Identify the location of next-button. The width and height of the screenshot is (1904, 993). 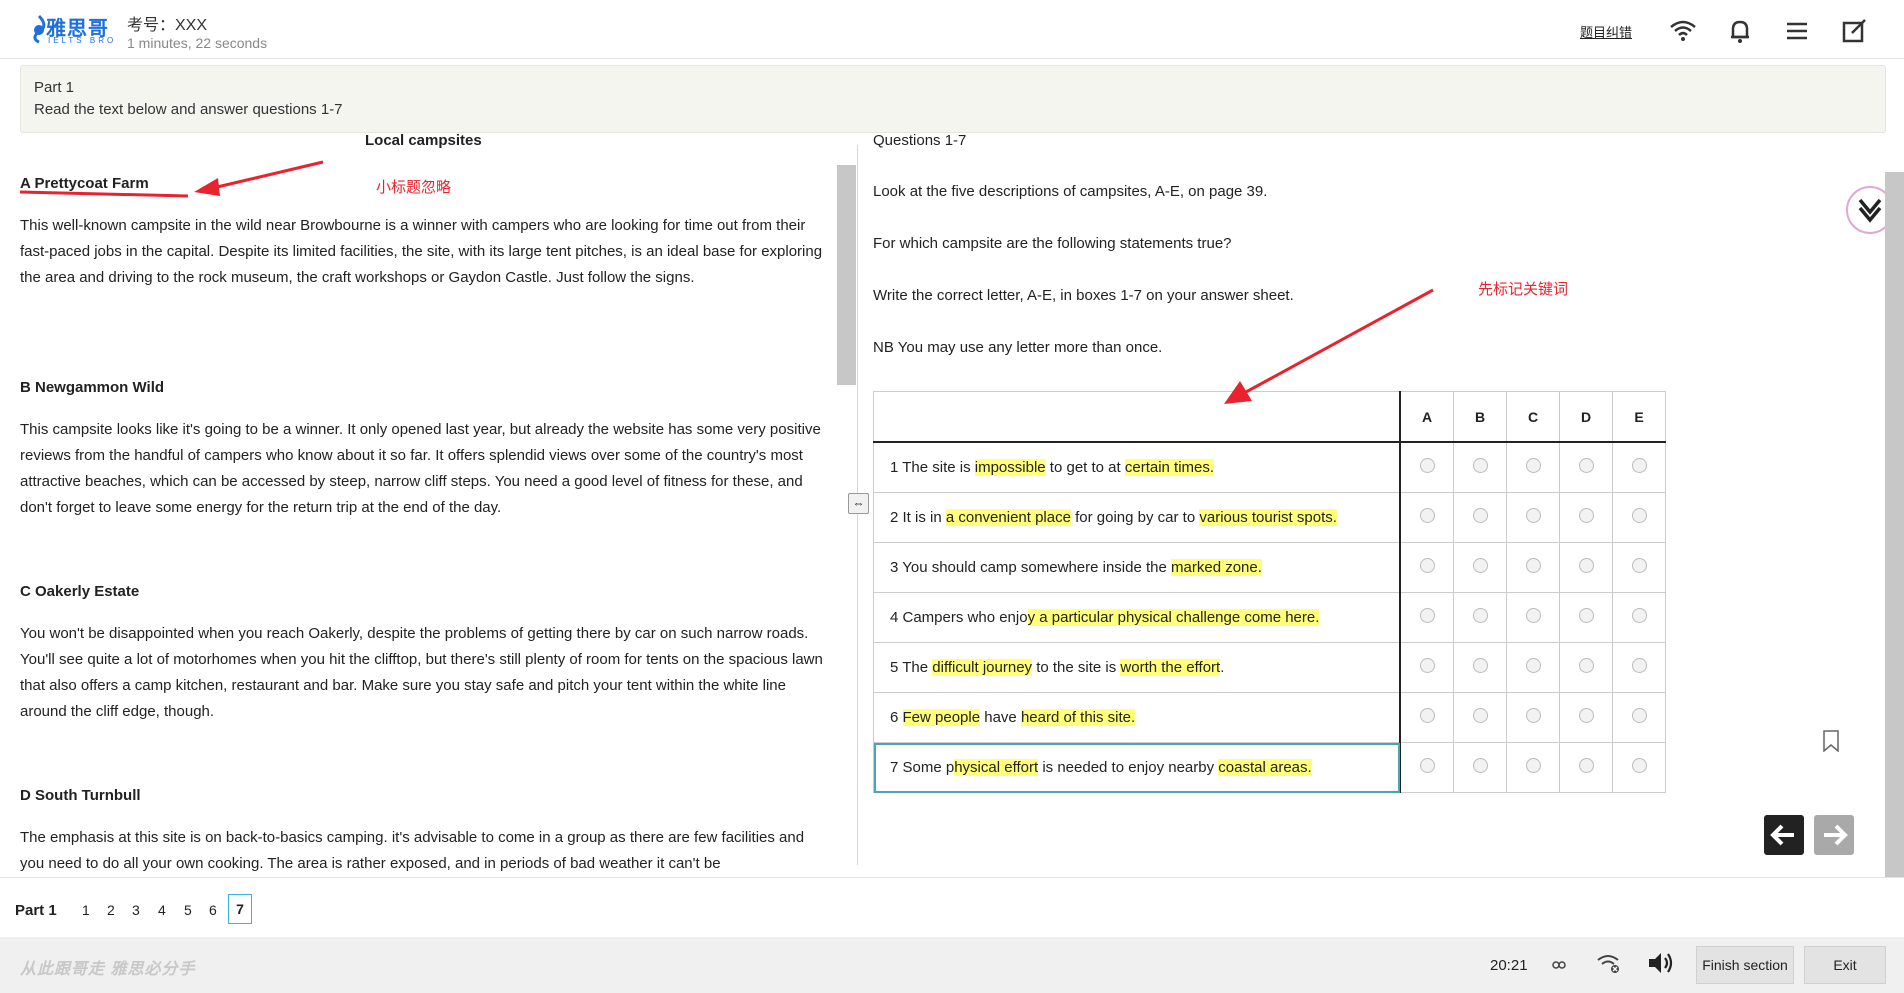
(1834, 835).